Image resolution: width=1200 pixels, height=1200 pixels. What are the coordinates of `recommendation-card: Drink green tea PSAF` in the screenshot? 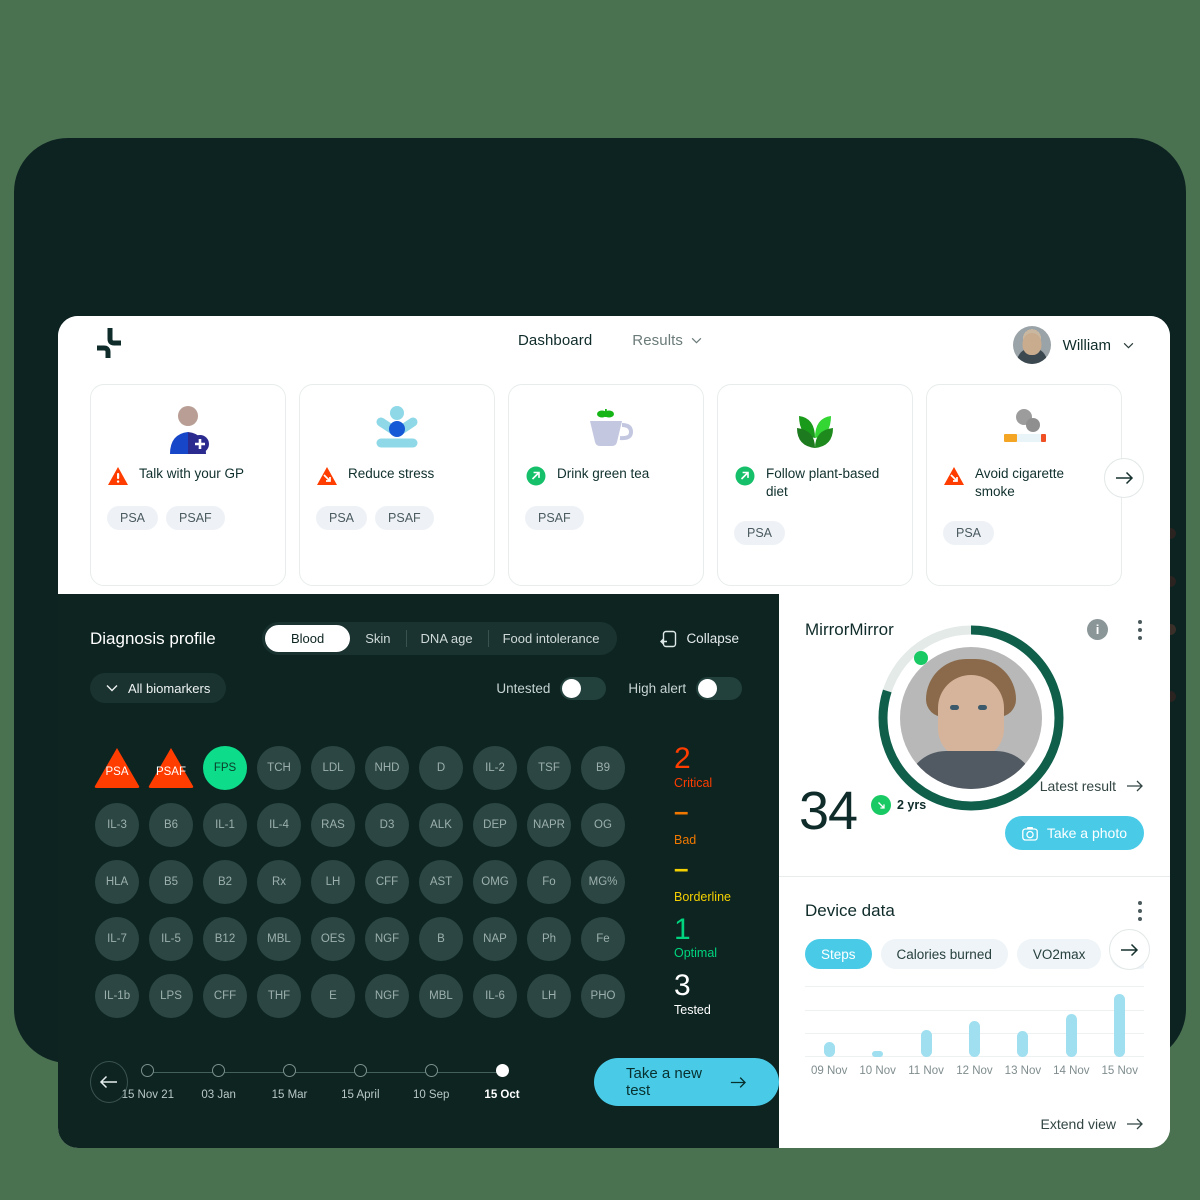 It's located at (606, 485).